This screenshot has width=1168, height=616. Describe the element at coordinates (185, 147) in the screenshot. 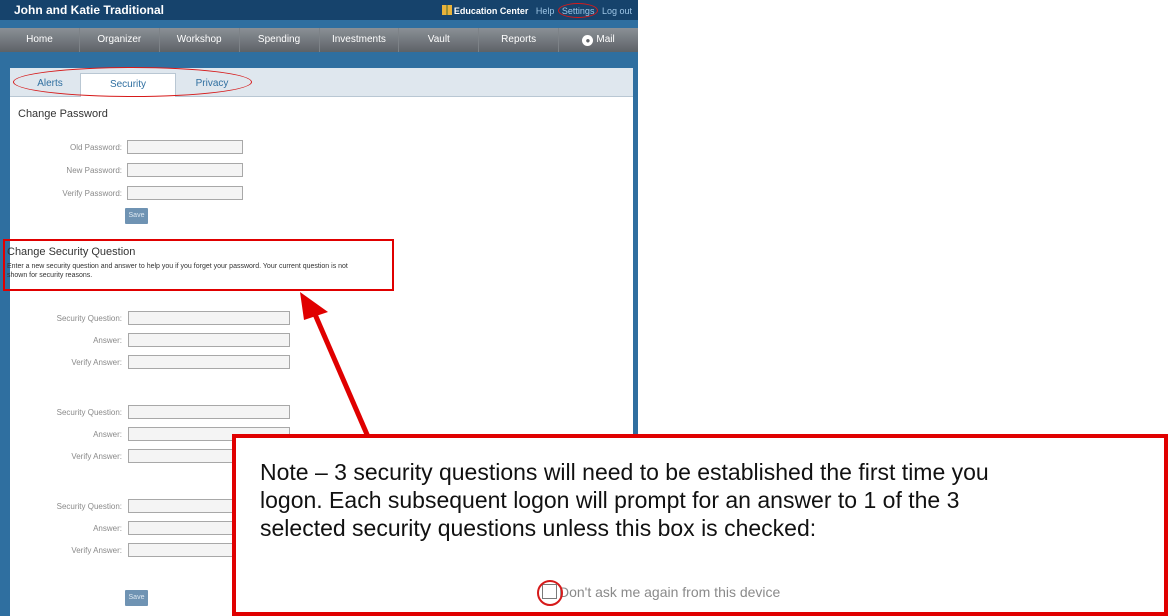

I see `old-password-input` at that location.